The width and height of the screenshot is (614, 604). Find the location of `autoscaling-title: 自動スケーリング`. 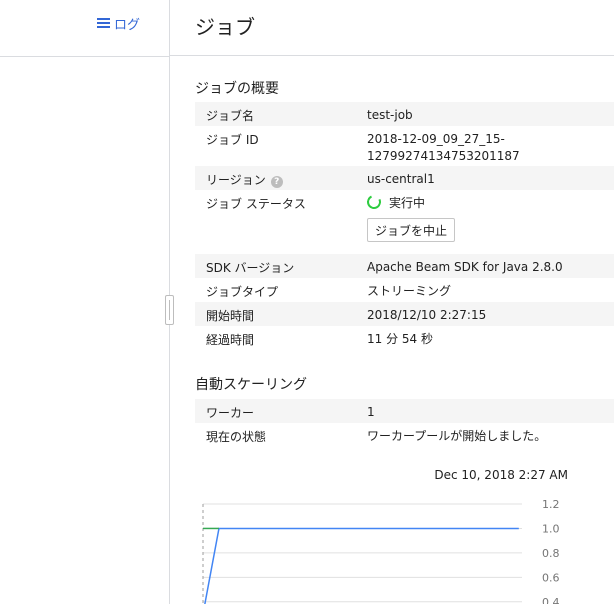

autoscaling-title: 自動スケーリング is located at coordinates (251, 385).